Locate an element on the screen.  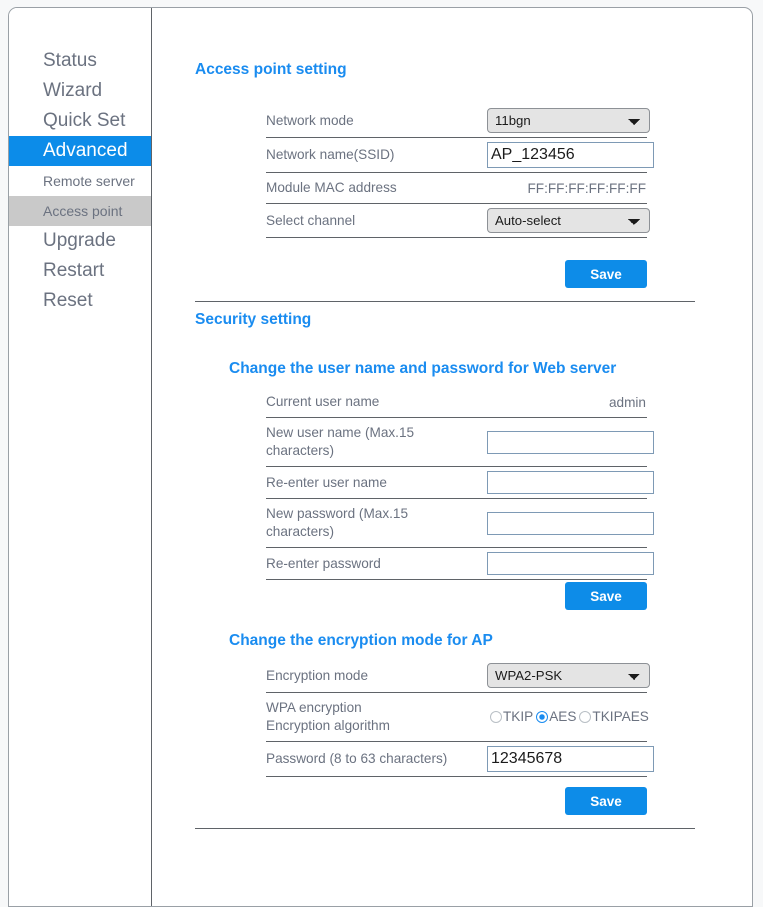
radio-option-aes: AES is located at coordinates (556, 716).